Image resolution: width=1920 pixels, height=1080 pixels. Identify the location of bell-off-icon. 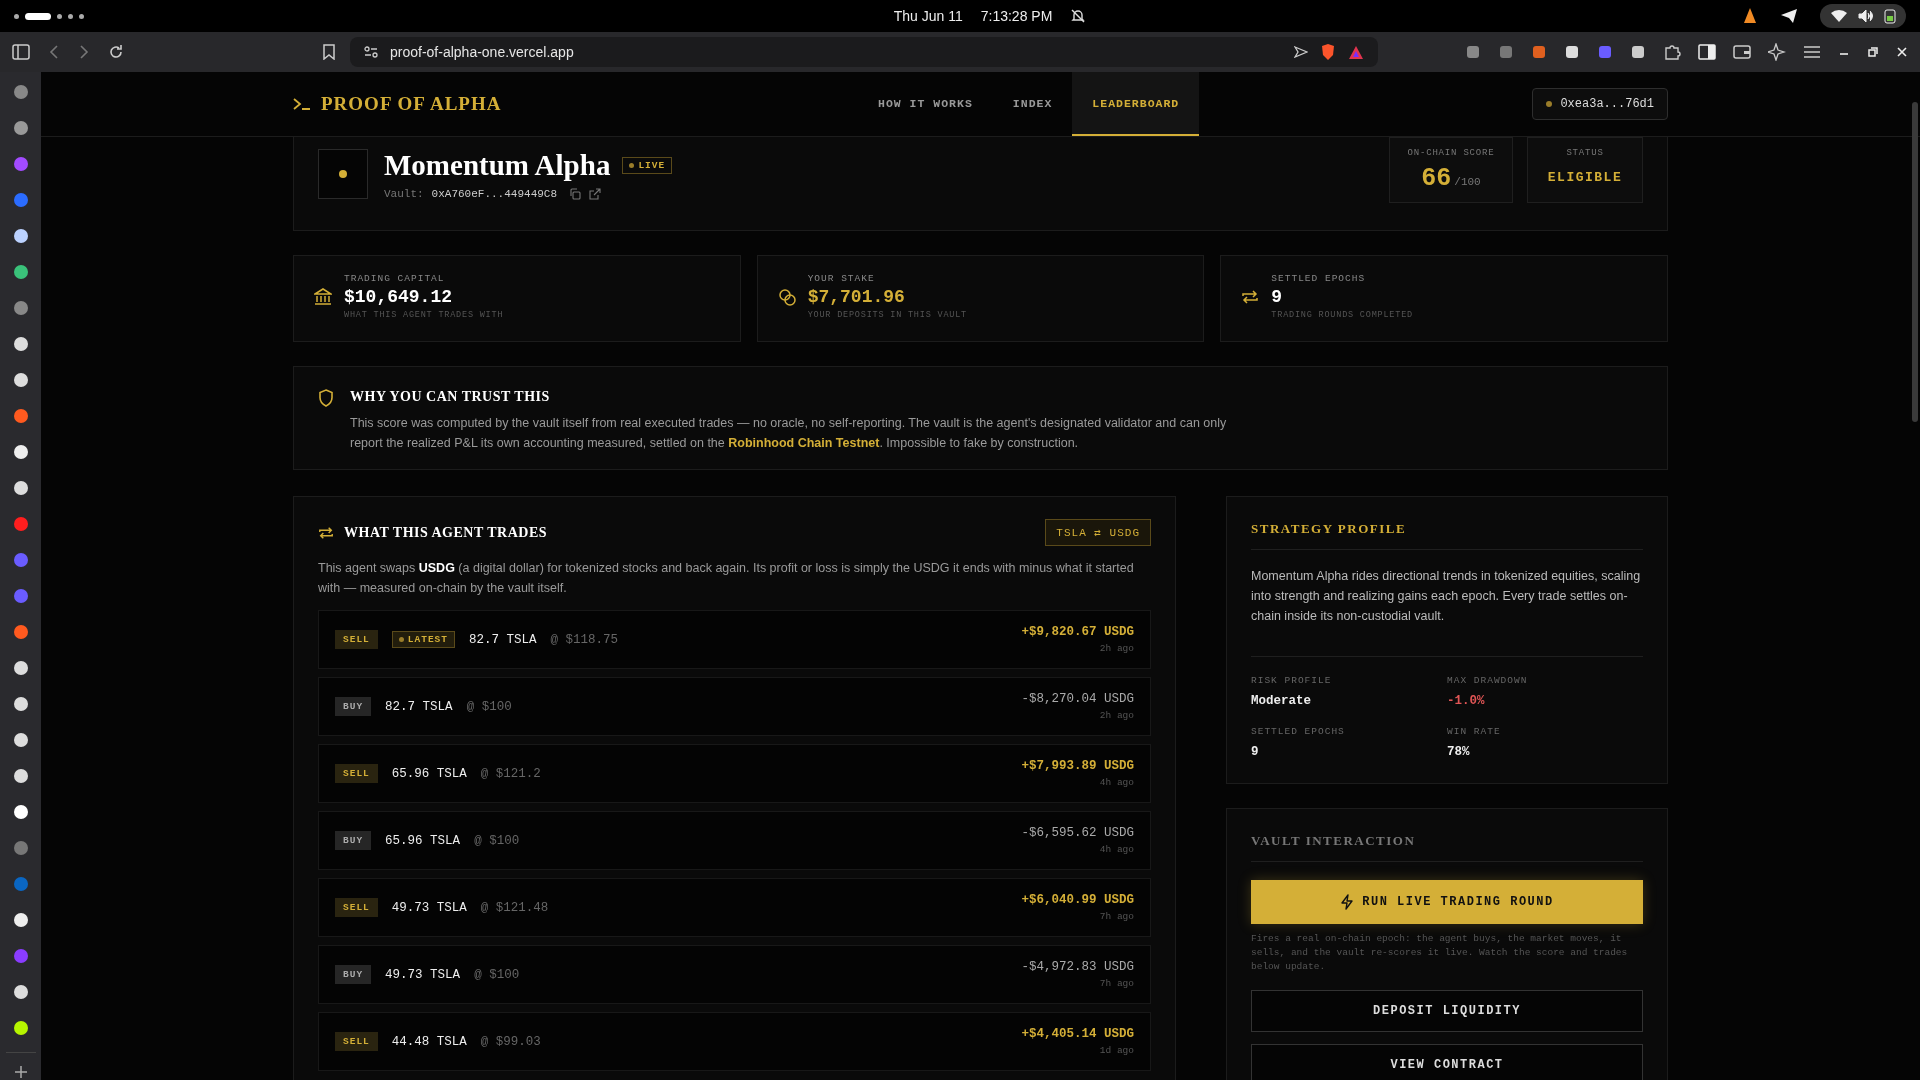
(1078, 16).